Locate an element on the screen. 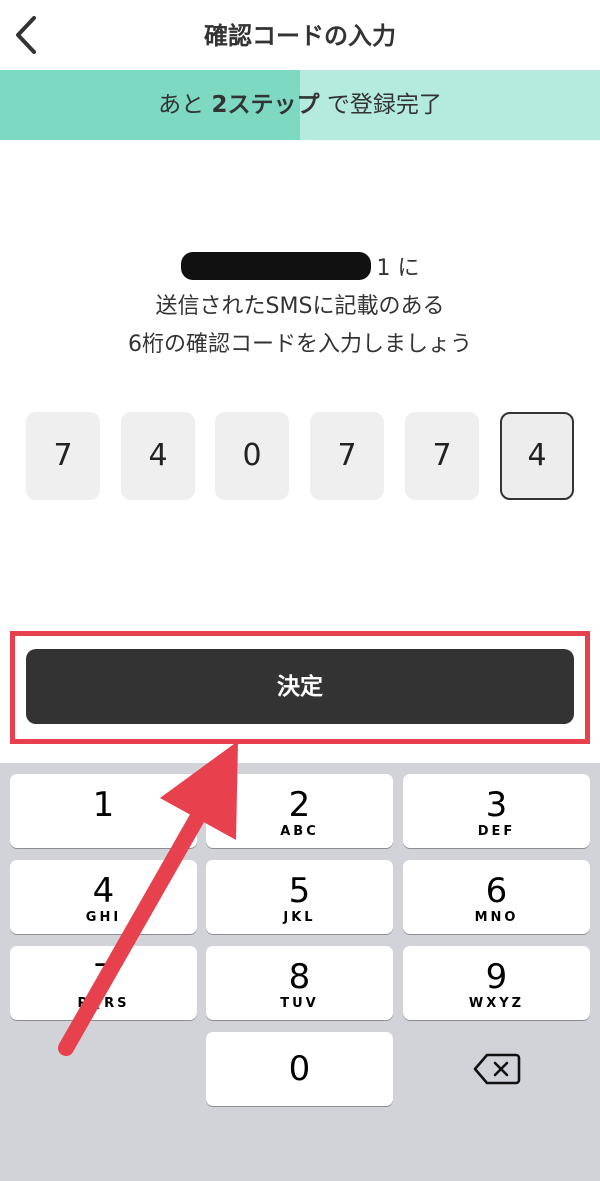 The height and width of the screenshot is (1181, 600). key-letters: TUV is located at coordinates (299, 1003).